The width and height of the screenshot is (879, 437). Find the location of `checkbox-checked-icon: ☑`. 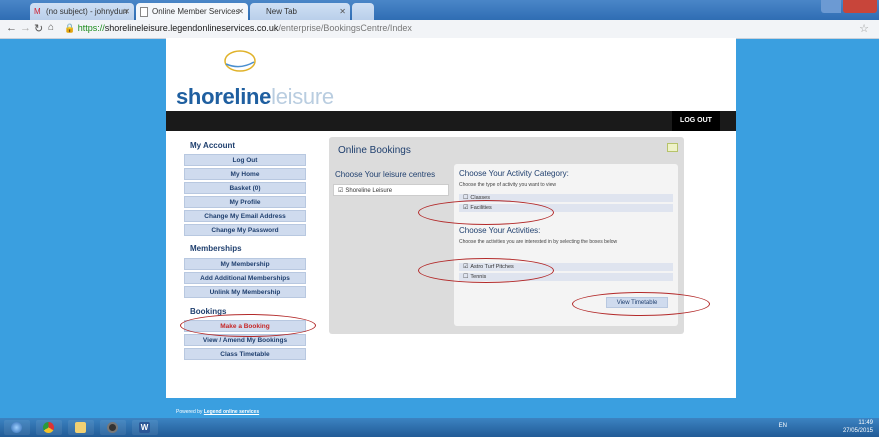

checkbox-checked-icon: ☑ is located at coordinates (340, 191).